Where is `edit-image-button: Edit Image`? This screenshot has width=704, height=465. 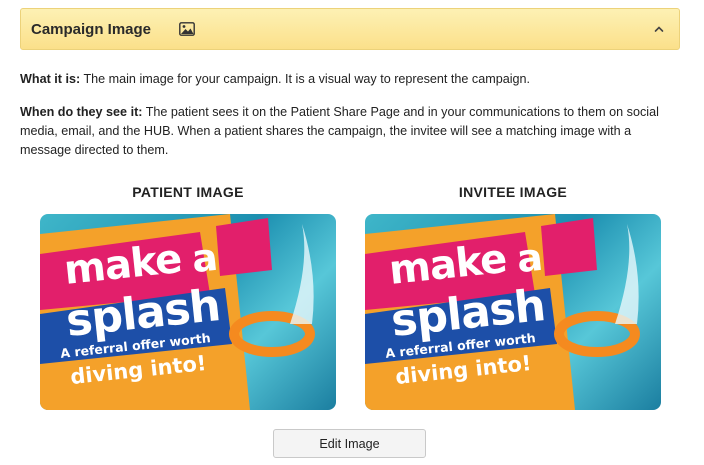 edit-image-button: Edit Image is located at coordinates (349, 443).